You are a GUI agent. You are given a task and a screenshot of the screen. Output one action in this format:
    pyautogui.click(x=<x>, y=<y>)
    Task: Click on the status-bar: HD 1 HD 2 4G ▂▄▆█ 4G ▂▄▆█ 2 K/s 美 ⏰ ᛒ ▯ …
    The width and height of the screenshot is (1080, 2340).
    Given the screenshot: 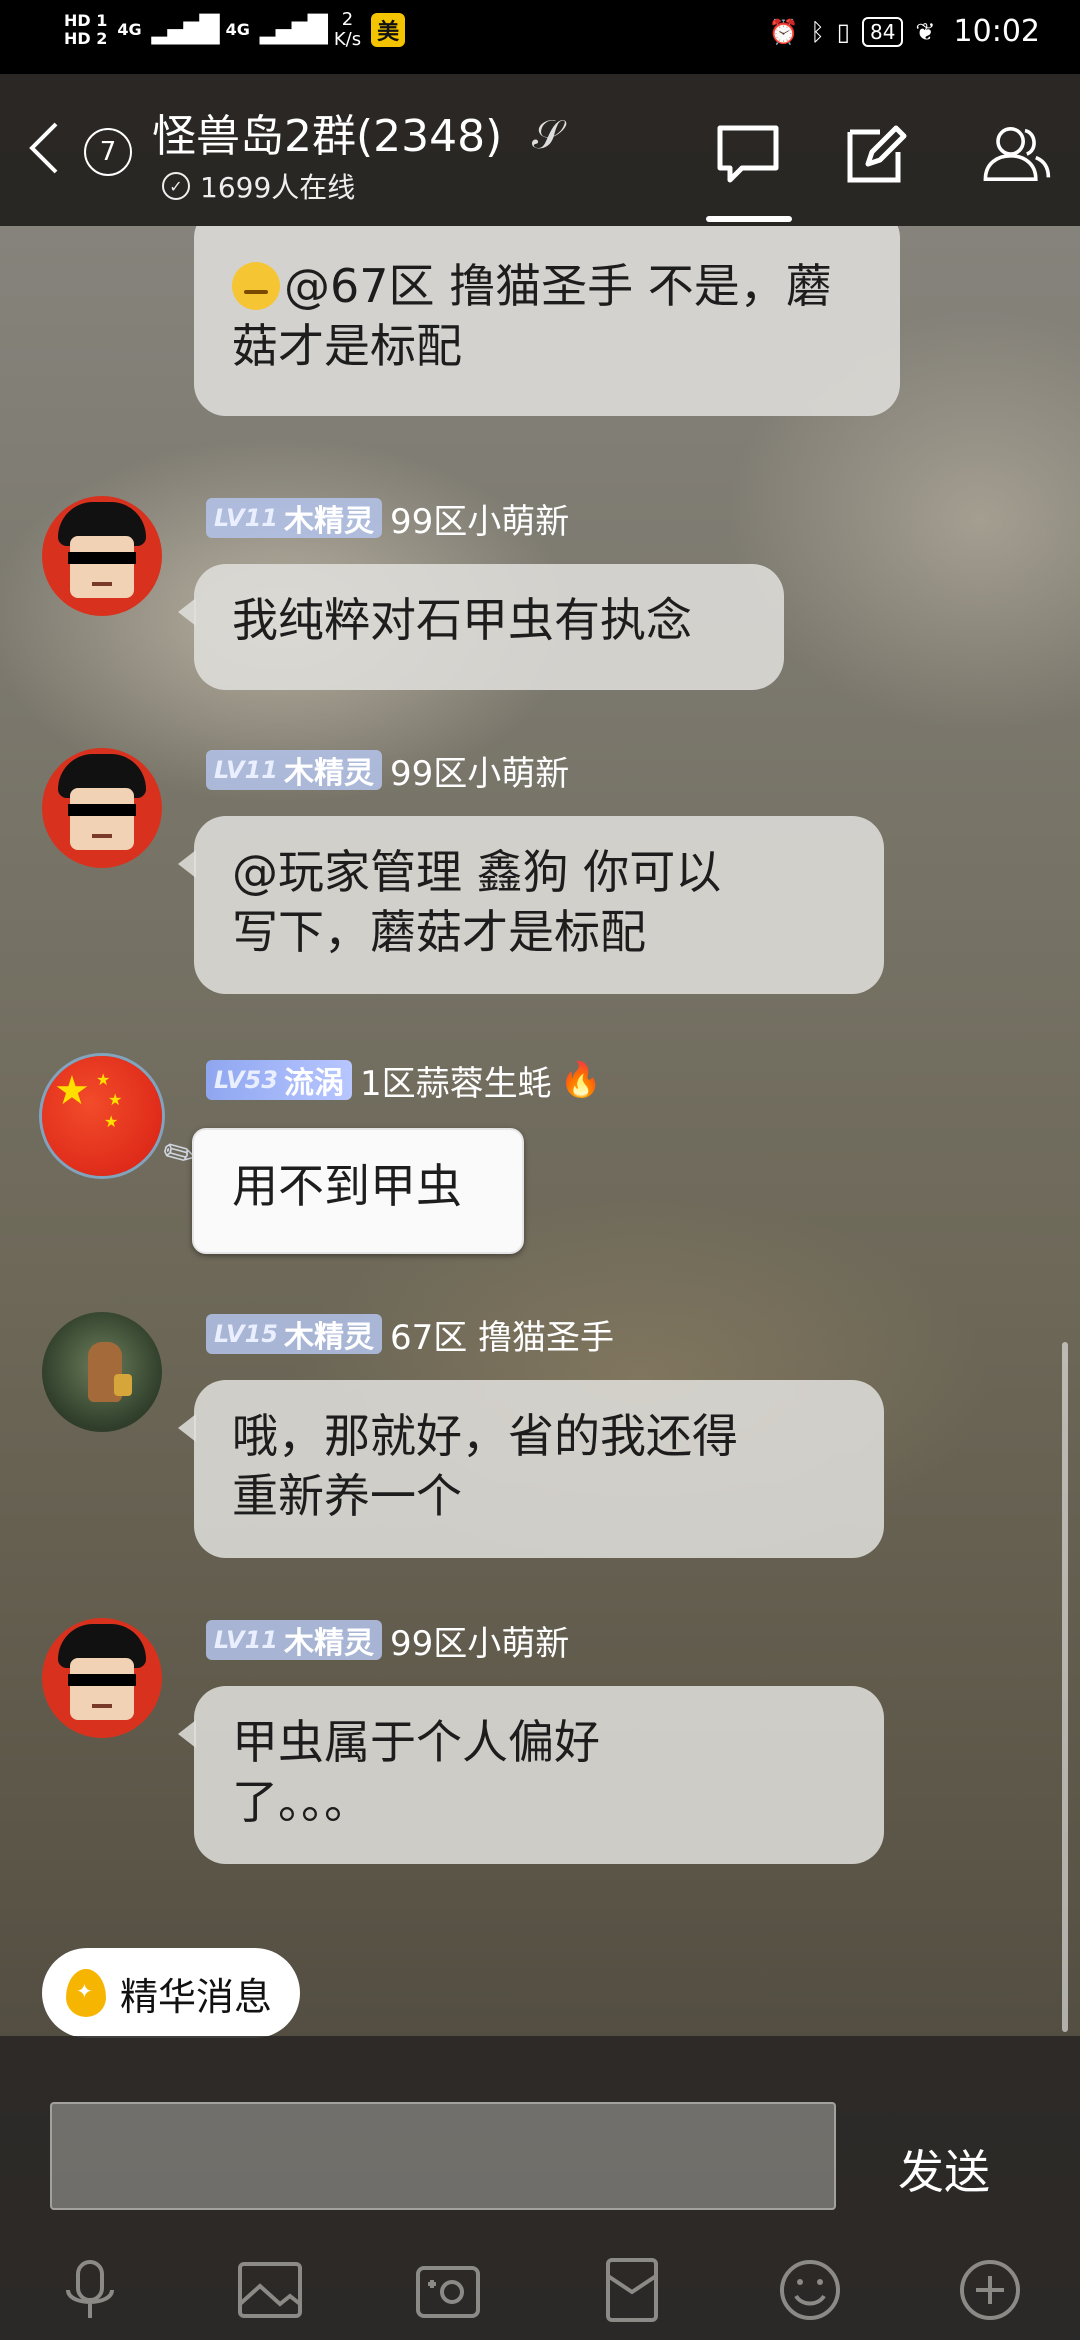 What is the action you would take?
    pyautogui.click(x=540, y=37)
    